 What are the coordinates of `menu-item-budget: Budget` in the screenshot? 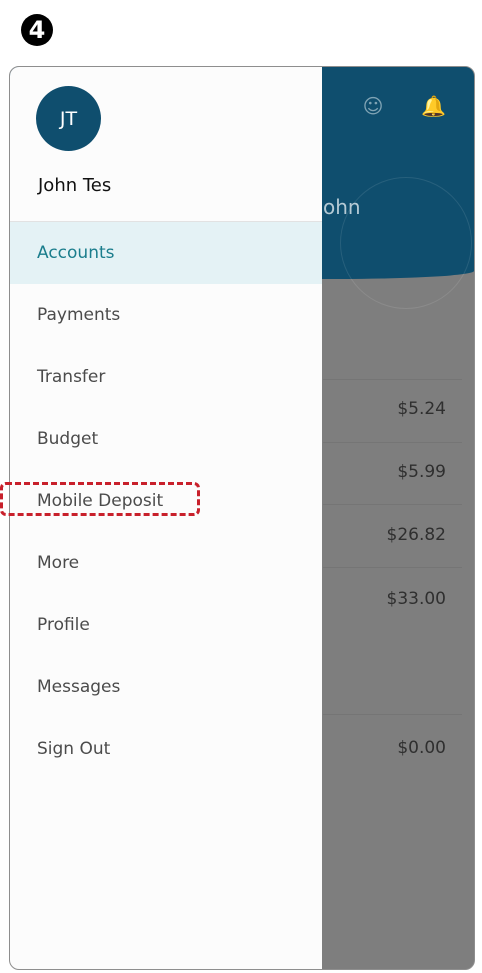 It's located at (166, 439).